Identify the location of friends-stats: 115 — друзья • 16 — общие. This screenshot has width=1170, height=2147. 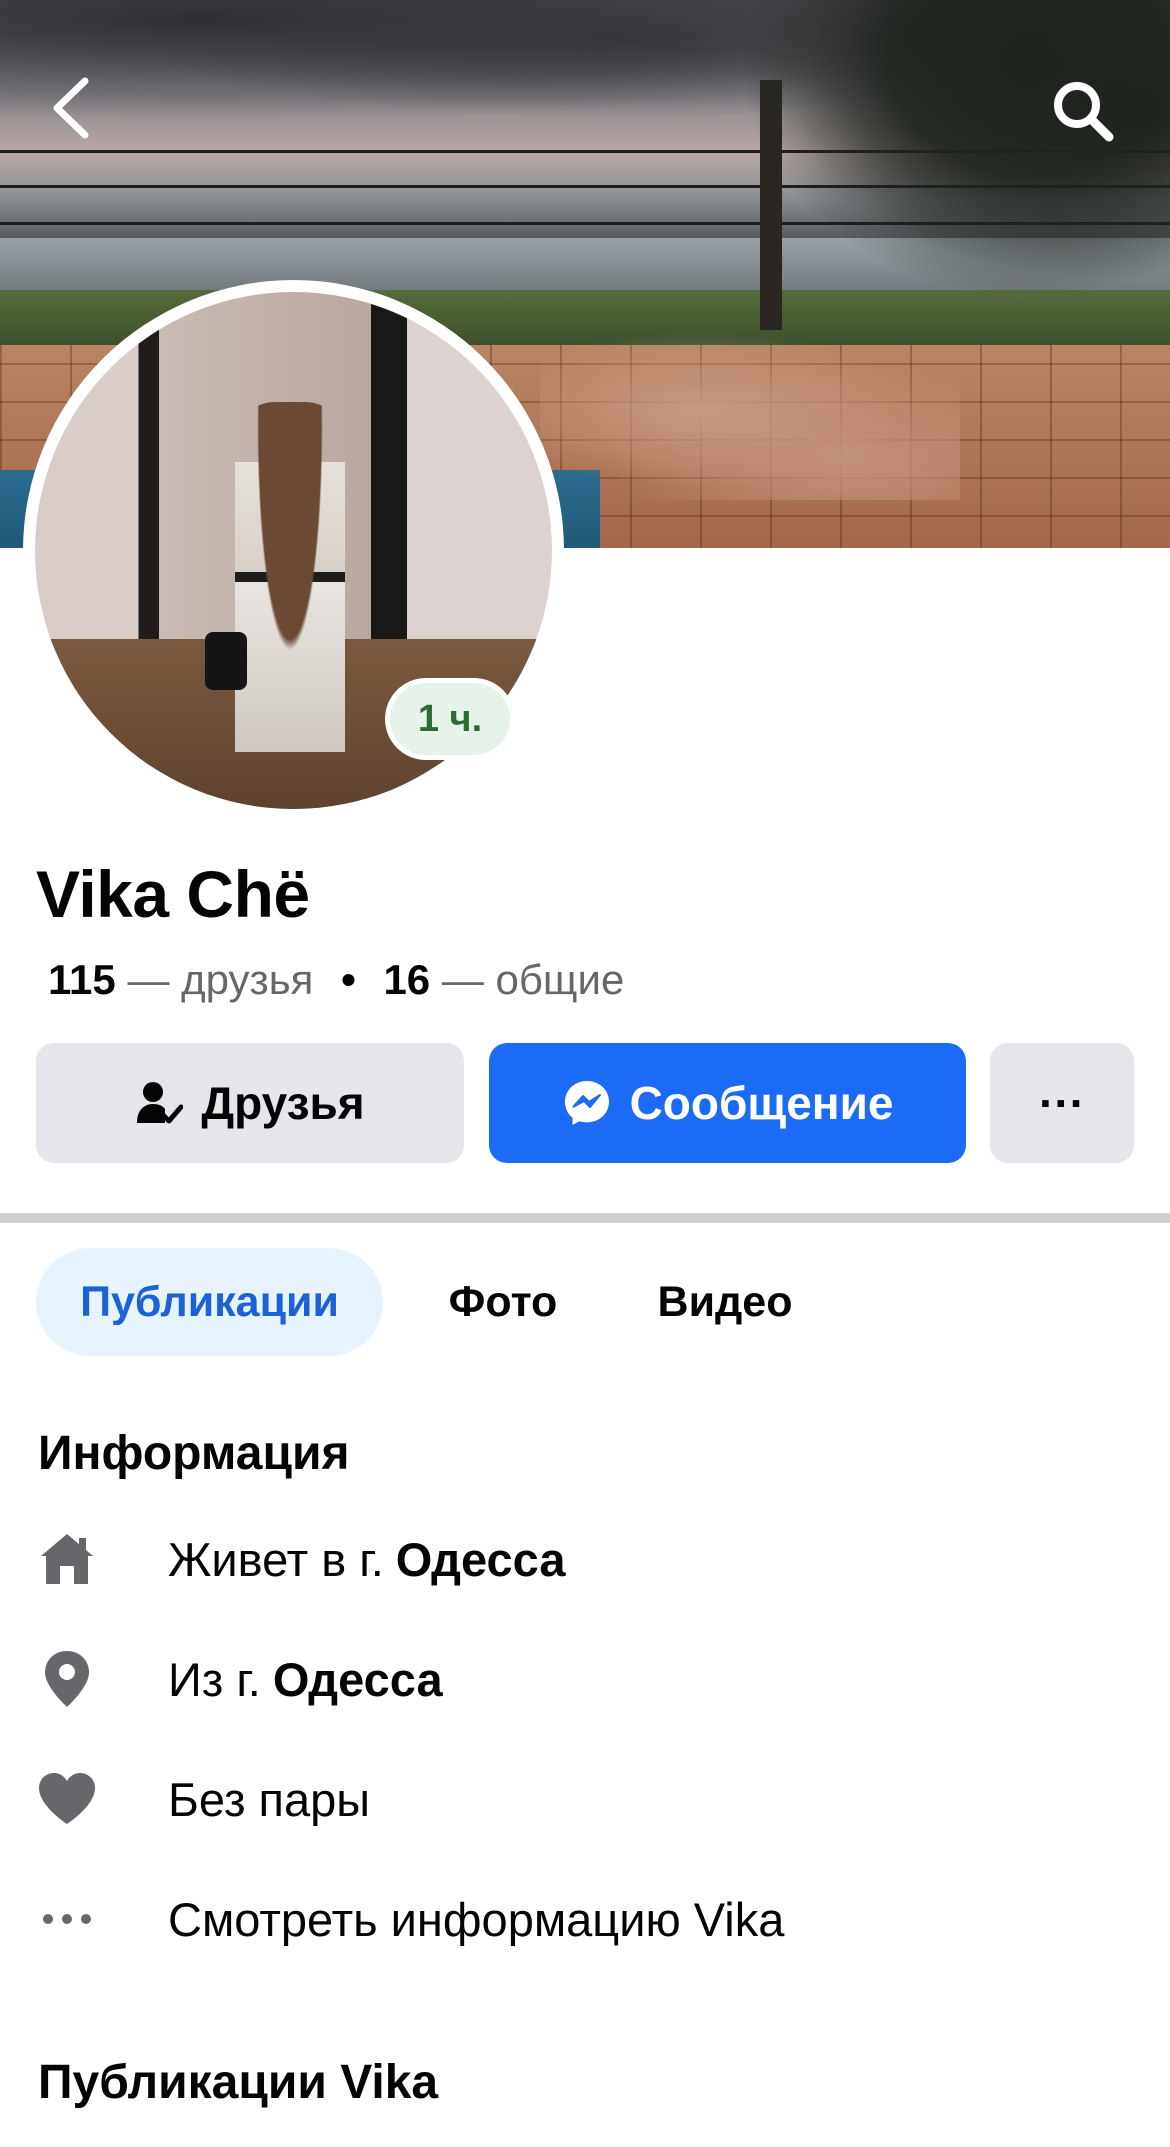
(336, 980).